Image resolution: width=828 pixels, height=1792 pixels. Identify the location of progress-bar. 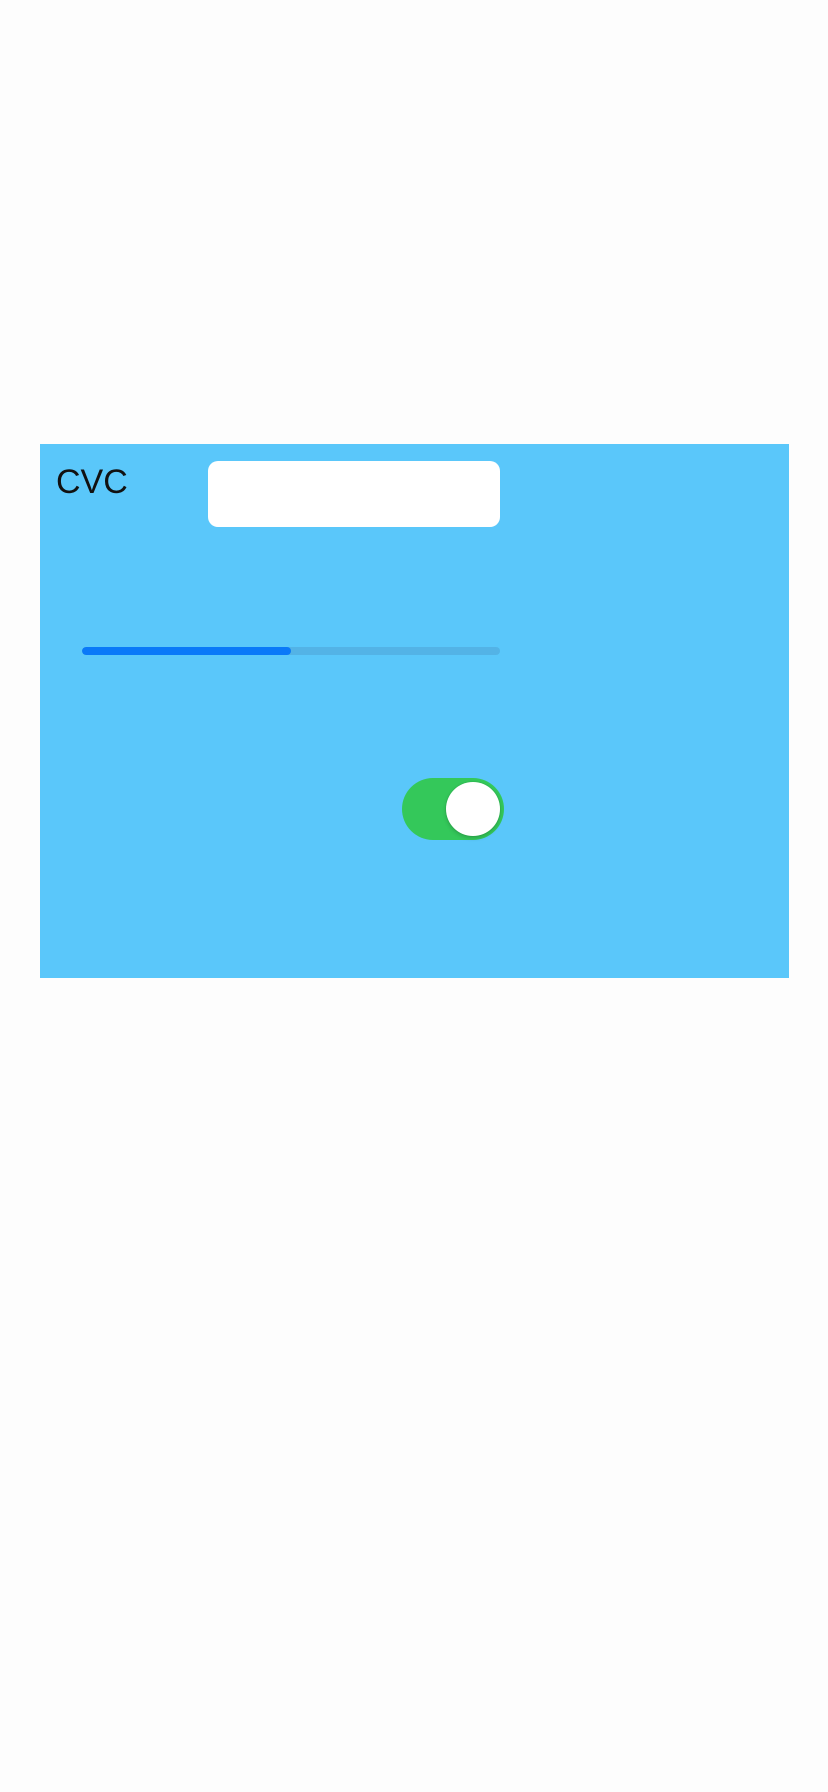
(291, 651).